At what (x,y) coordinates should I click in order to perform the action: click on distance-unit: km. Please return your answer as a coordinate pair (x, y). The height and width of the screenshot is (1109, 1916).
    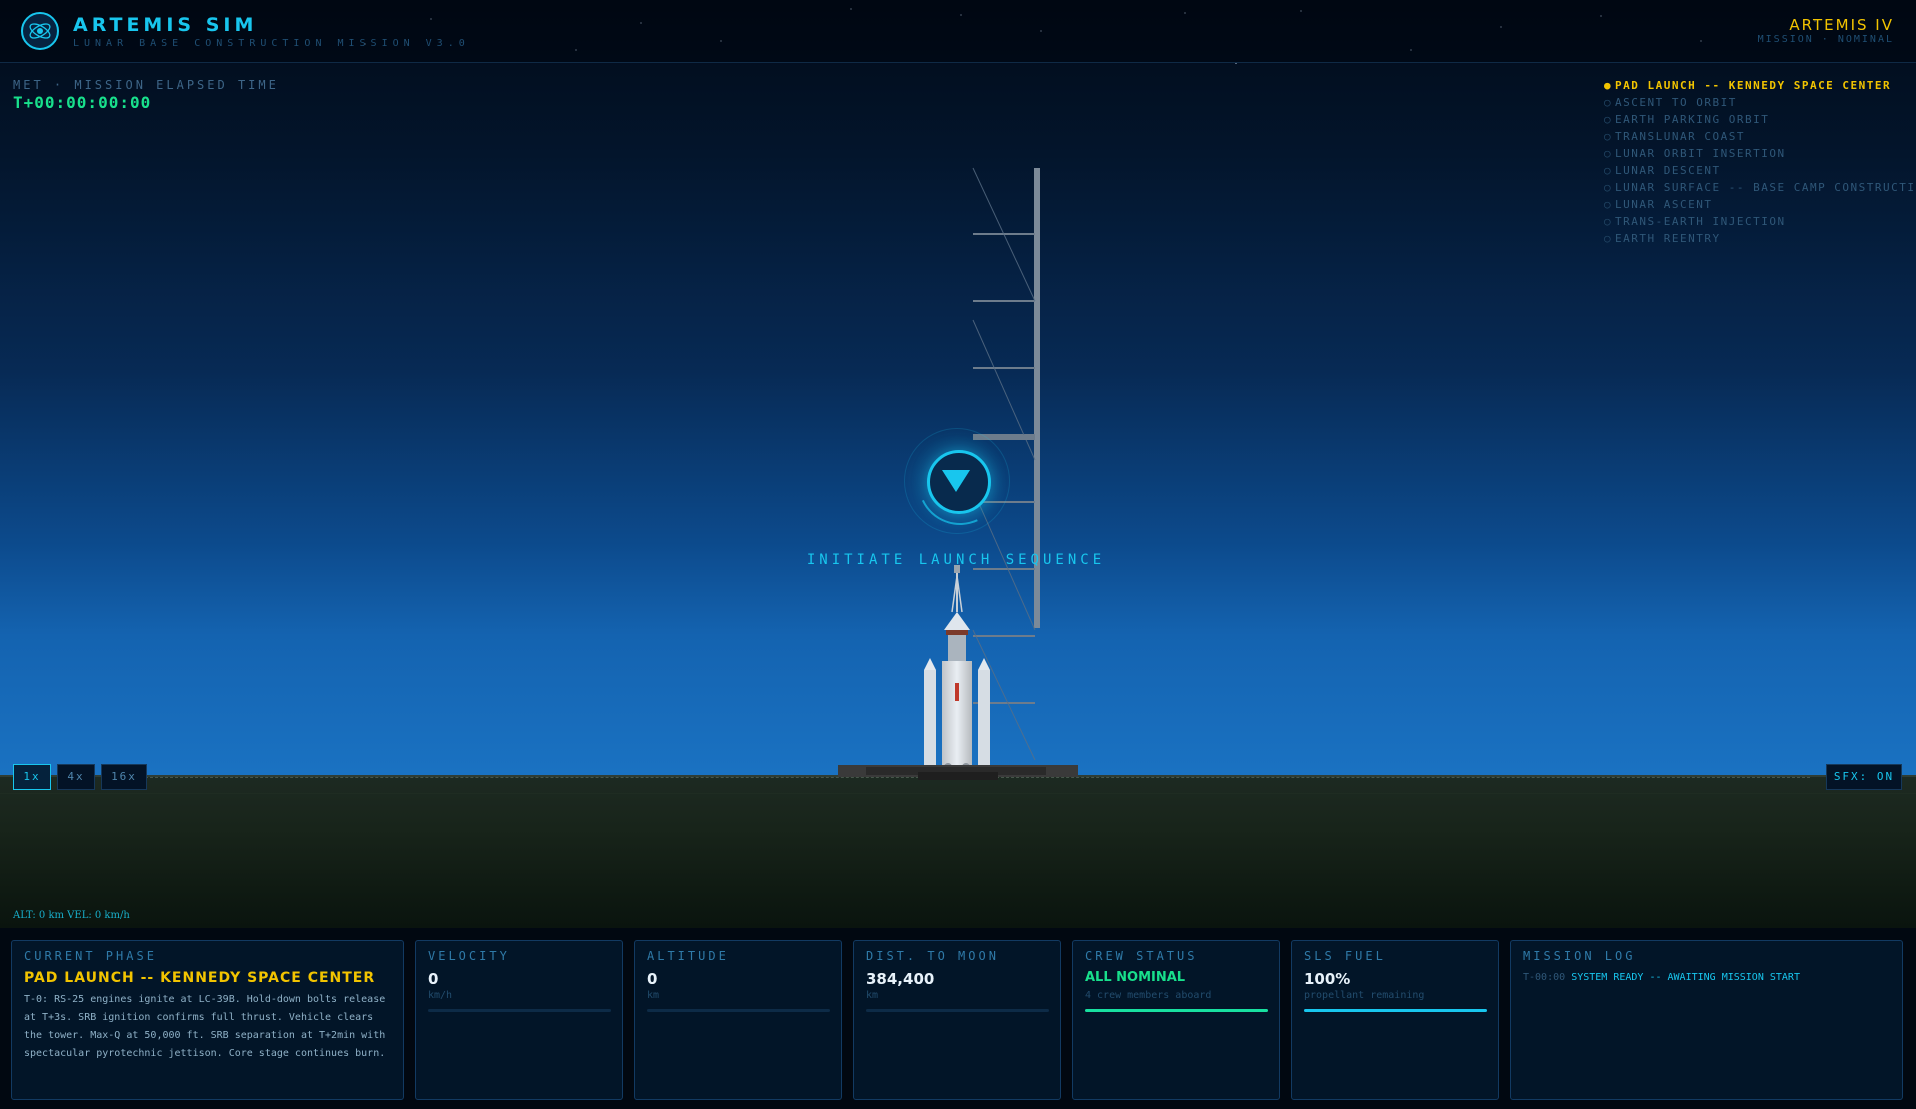
    Looking at the image, I should click on (872, 995).